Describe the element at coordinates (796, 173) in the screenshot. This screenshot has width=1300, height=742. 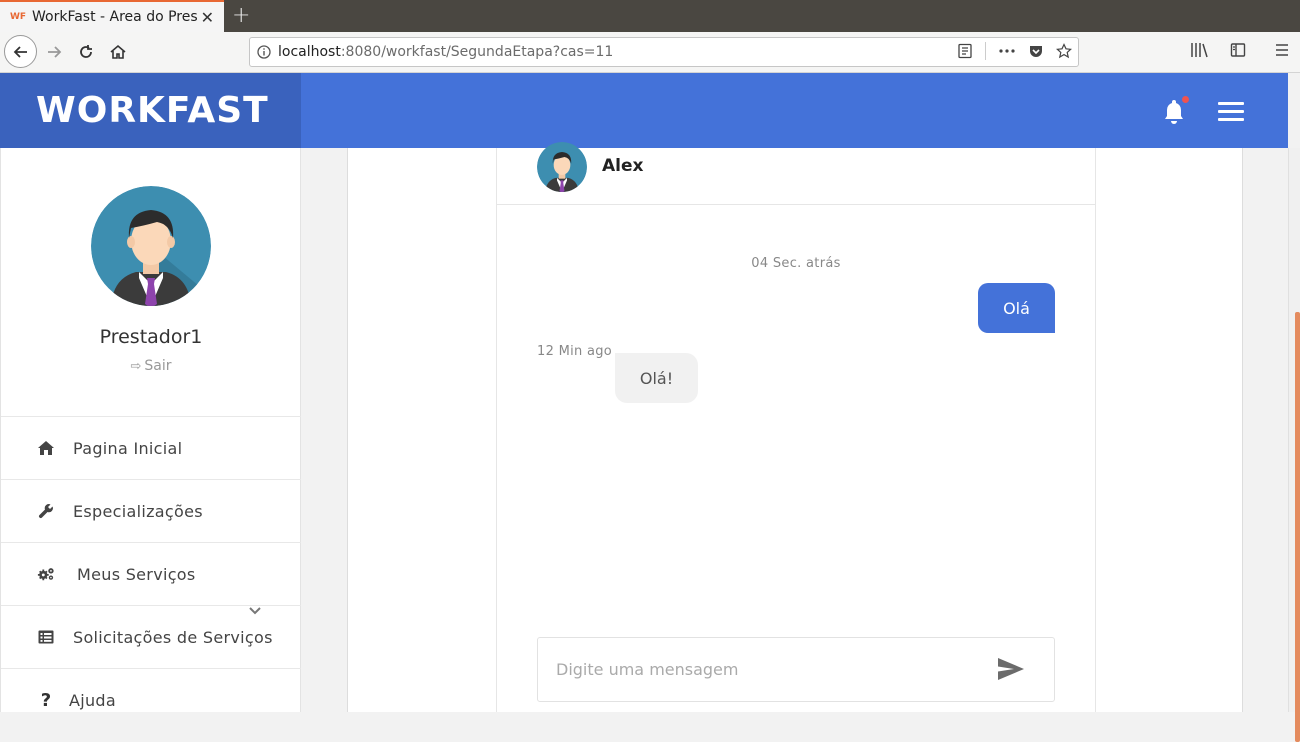
I see `chat-header: Alex` at that location.